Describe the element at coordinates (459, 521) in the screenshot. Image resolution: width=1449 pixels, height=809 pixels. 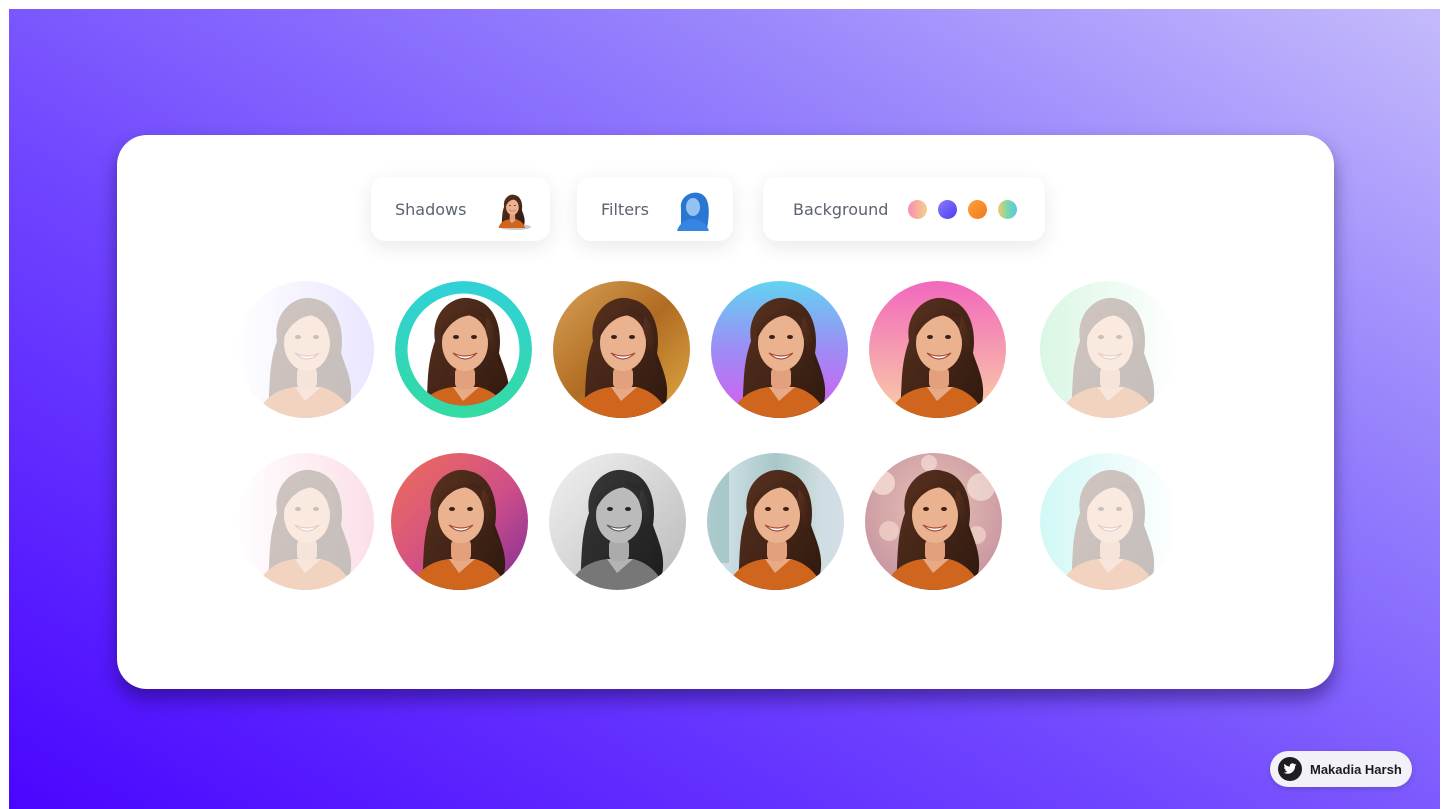
I see `avatar-red-purple-gradient` at that location.